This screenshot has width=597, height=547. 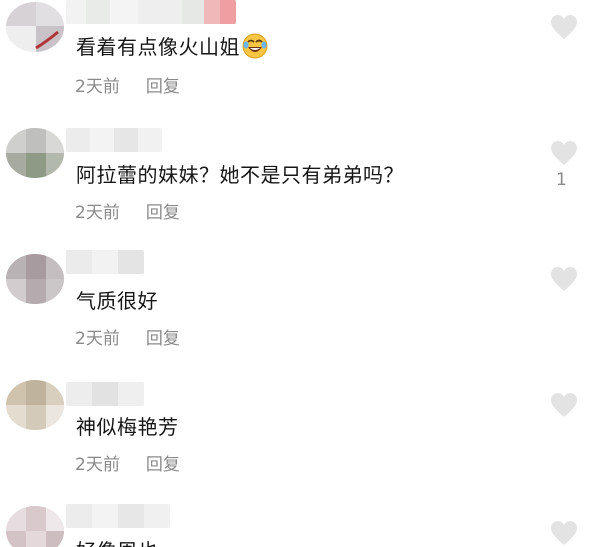 I want to click on comment-text-content: 看着有点像火山姐, so click(x=158, y=47).